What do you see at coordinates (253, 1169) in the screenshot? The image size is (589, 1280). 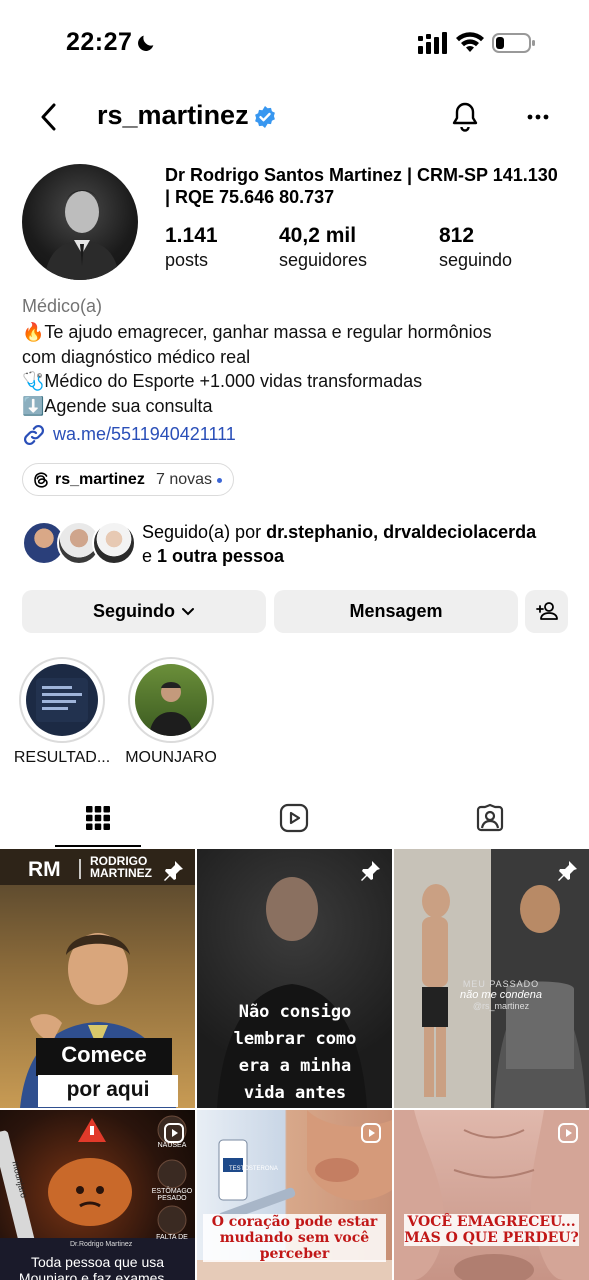 I see `post-label: TESTOSTERONA` at bounding box center [253, 1169].